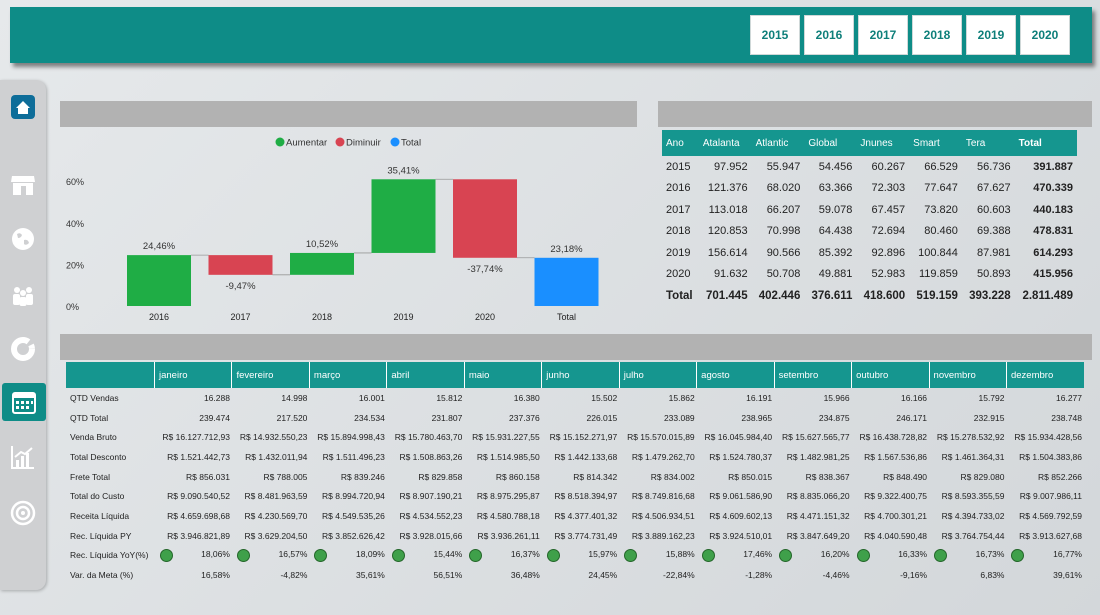  I want to click on store-icon, so click(23, 185).